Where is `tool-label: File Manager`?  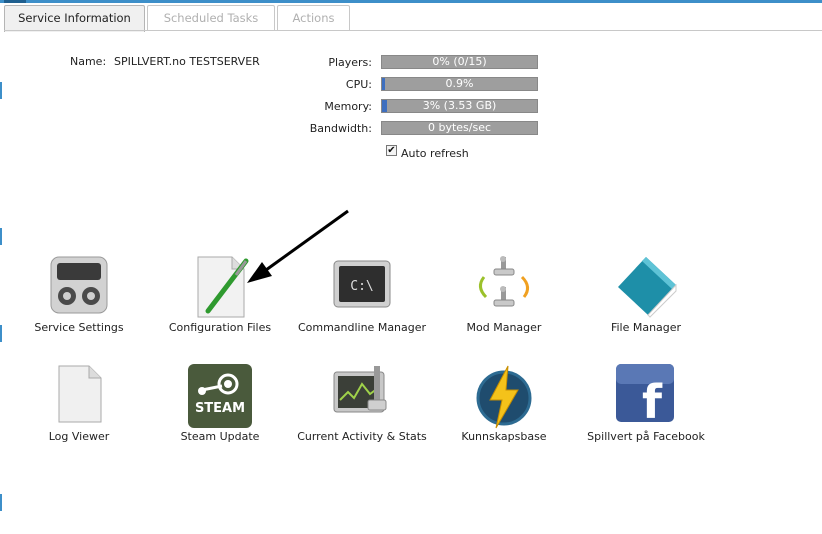
tool-label: File Manager is located at coordinates (646, 327).